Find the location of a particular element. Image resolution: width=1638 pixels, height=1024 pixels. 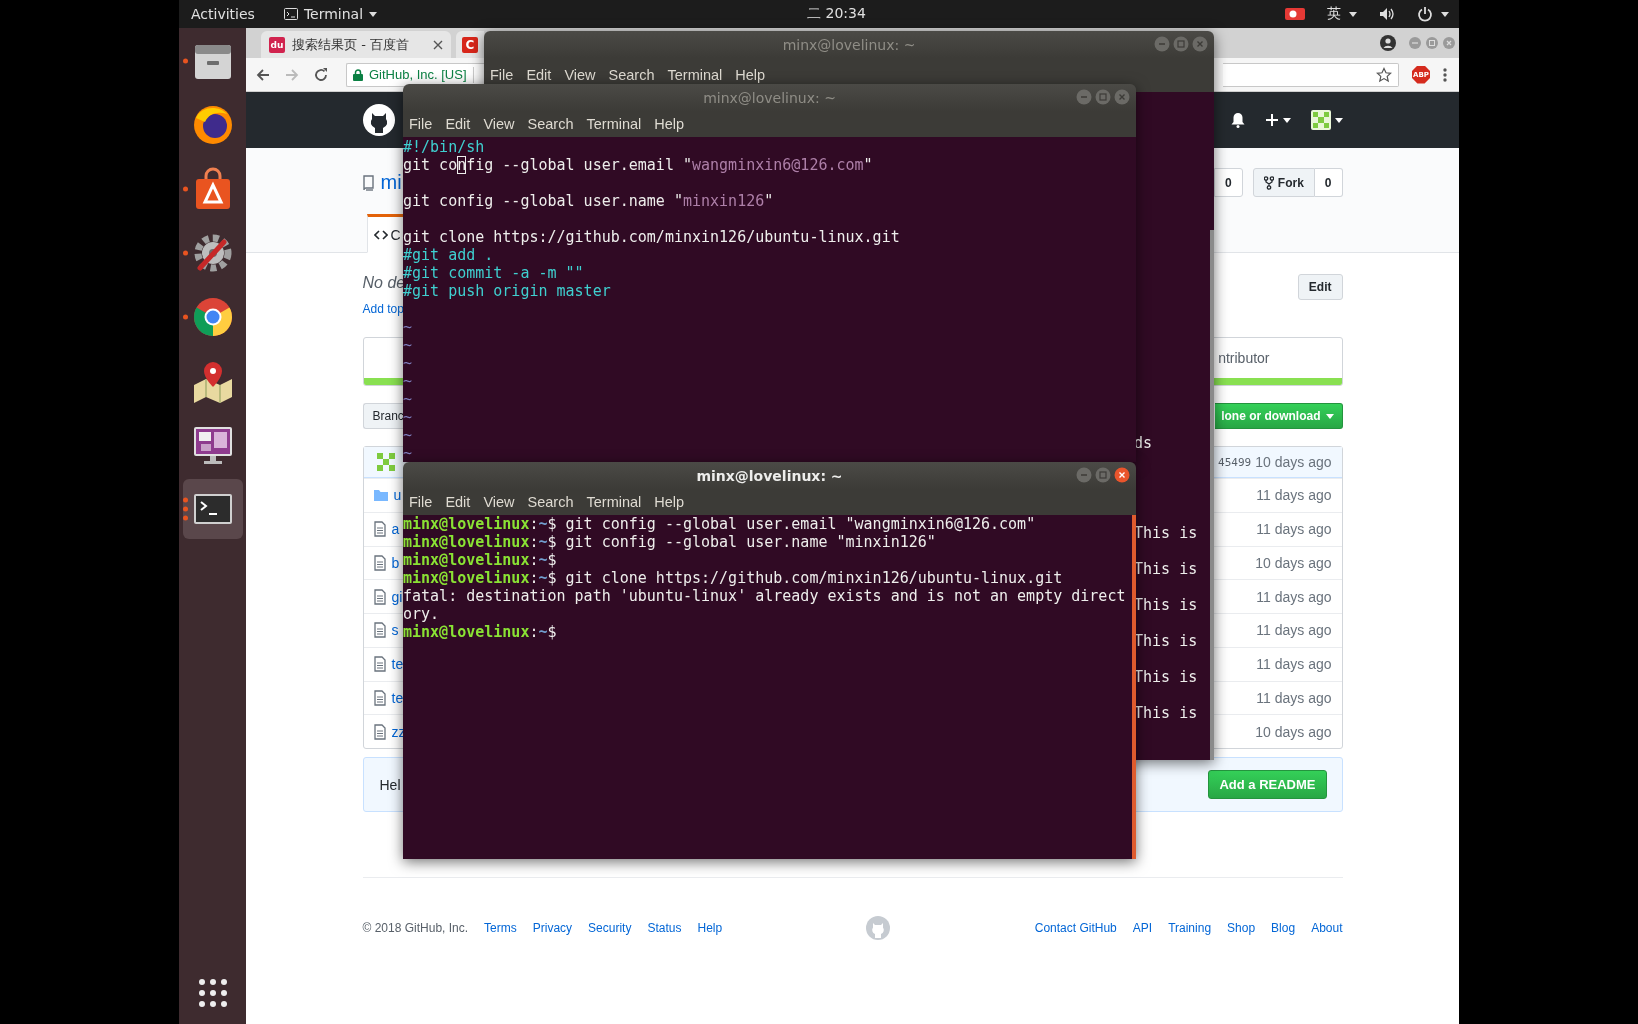

site-identity: GitHub, Inc. [US] is located at coordinates (418, 74).